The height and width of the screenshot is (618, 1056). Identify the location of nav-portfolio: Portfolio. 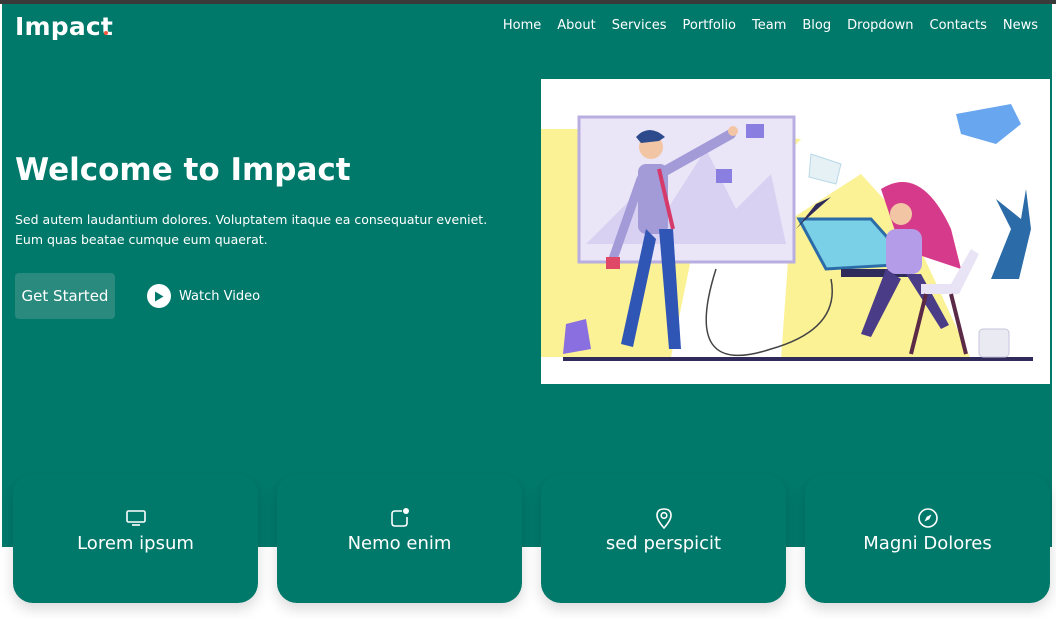
(709, 25).